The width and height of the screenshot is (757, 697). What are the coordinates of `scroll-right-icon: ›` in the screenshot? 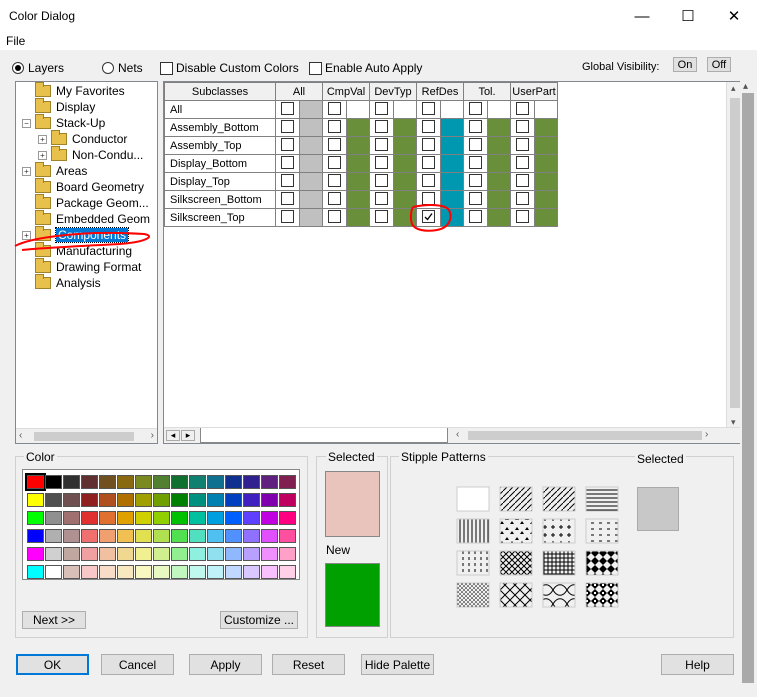 It's located at (152, 435).